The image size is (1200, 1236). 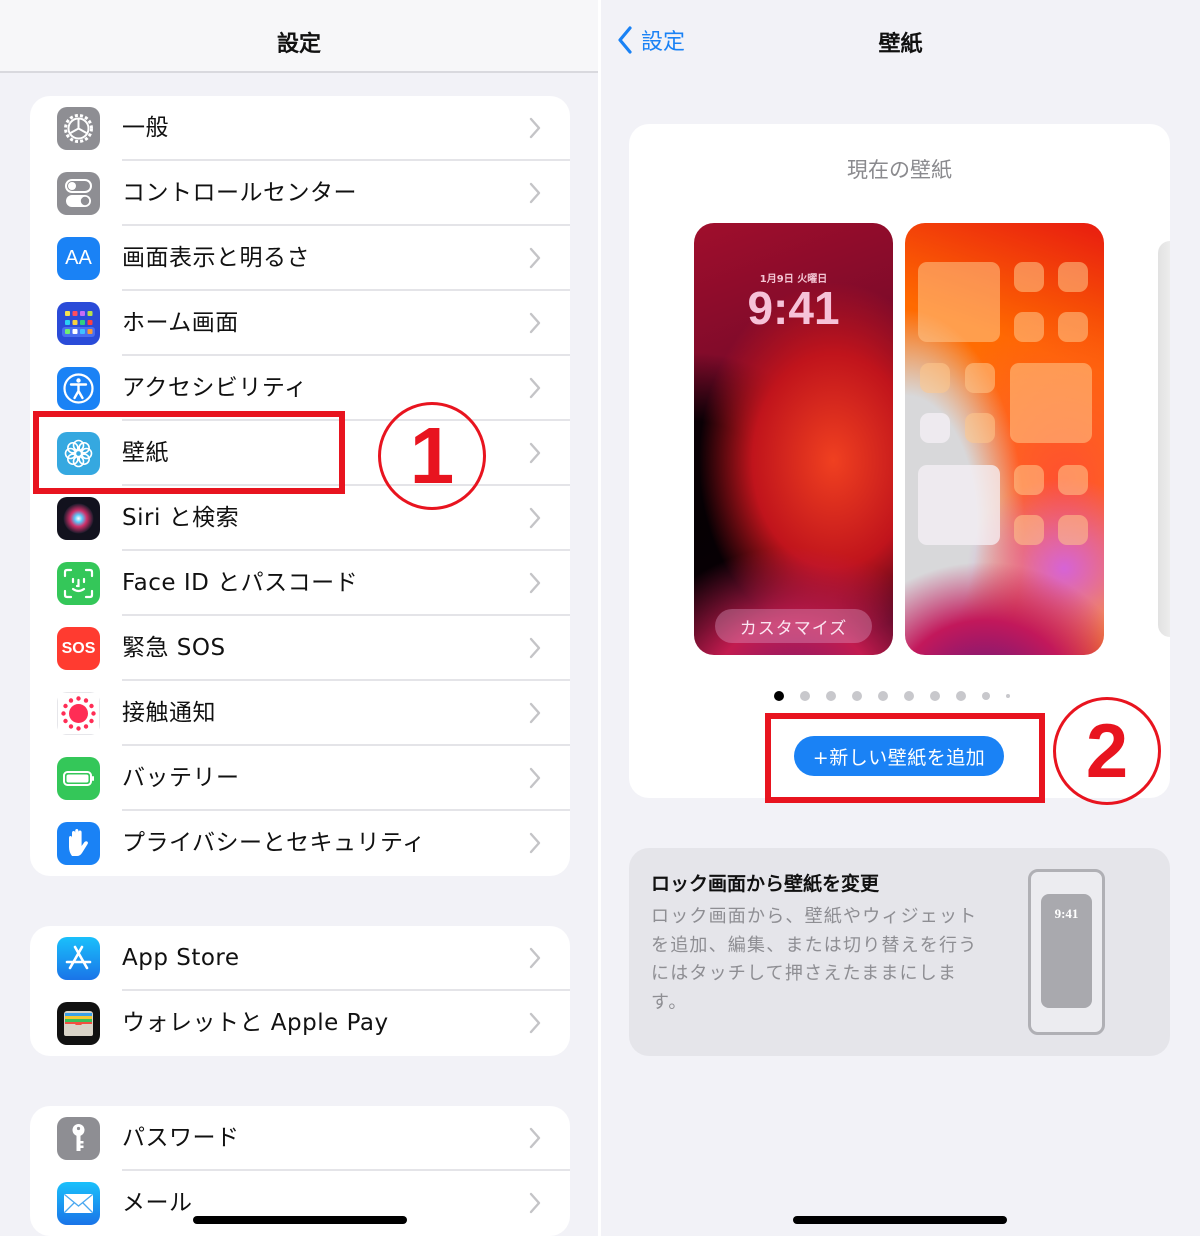 What do you see at coordinates (181, 778) in the screenshot?
I see `settings-row-label: バッテリー` at bounding box center [181, 778].